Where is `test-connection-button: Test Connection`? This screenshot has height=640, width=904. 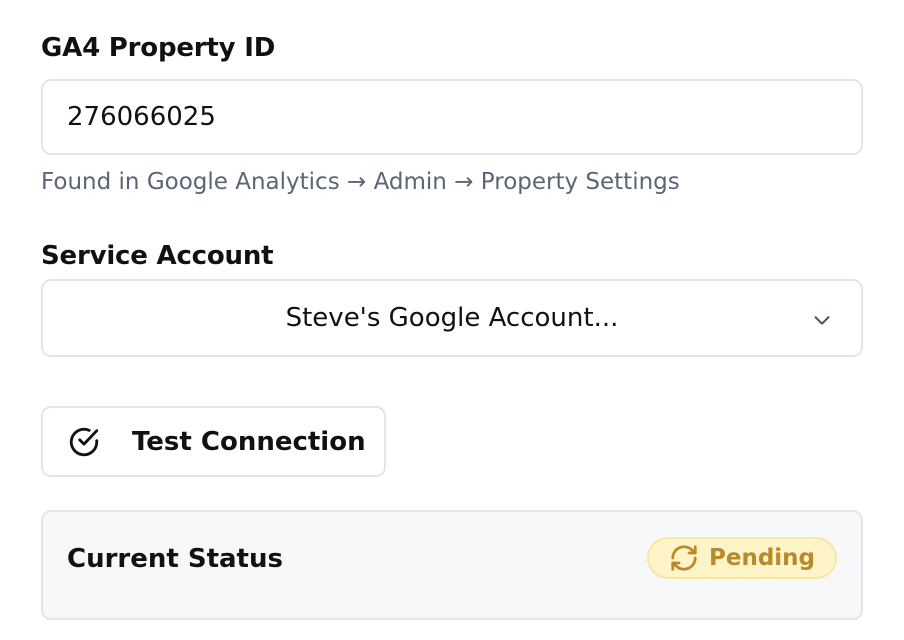
test-connection-button: Test Connection is located at coordinates (213, 441).